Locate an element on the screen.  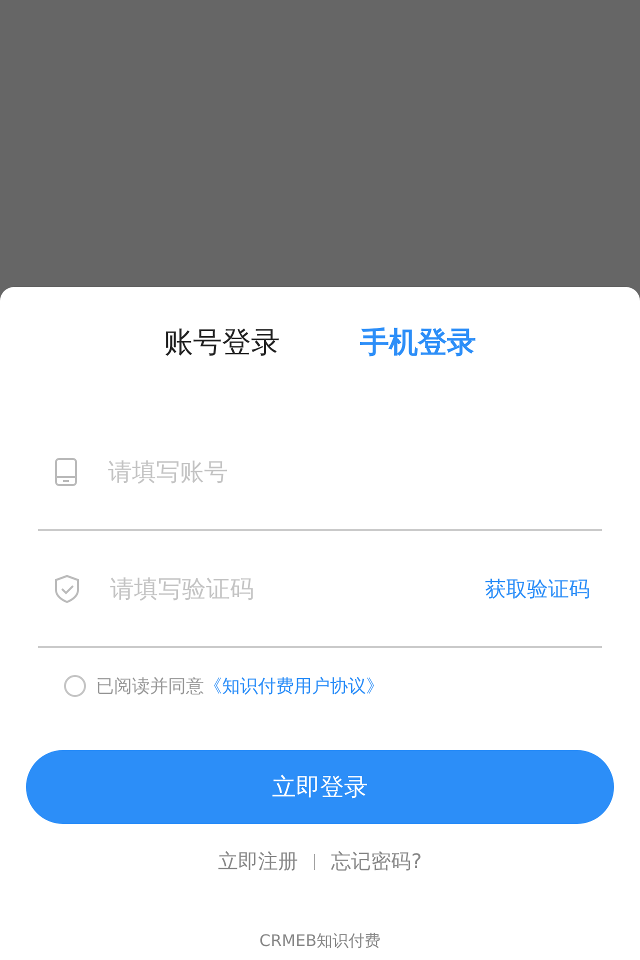
agreement-link: 《知识付费用户协议》 is located at coordinates (294, 686).